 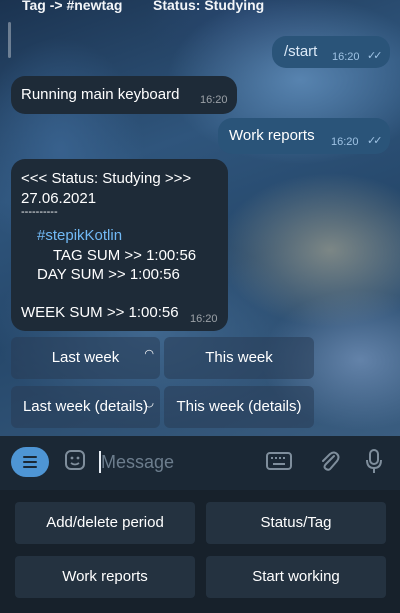 I want to click on inline-button-label: Last week, so click(x=85, y=357).